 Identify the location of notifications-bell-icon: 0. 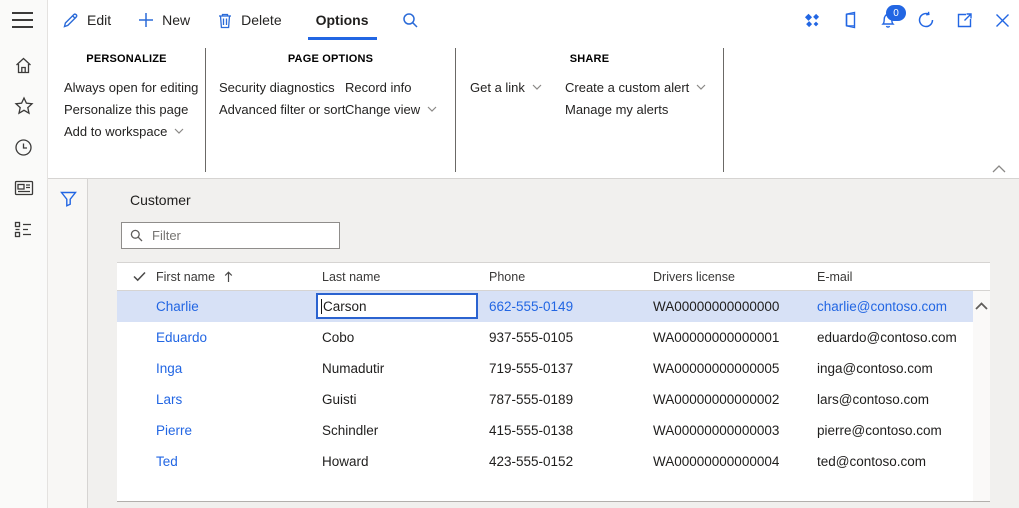
(892, 17).